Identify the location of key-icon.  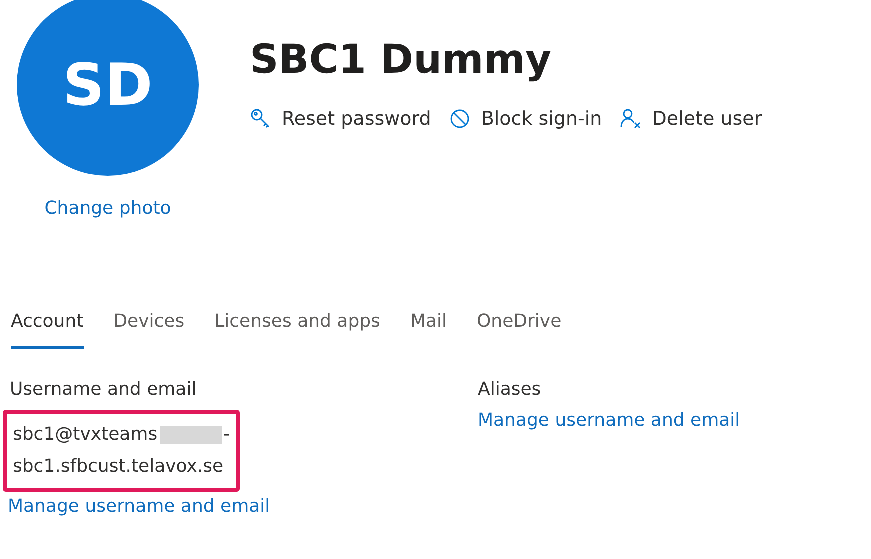
(261, 119).